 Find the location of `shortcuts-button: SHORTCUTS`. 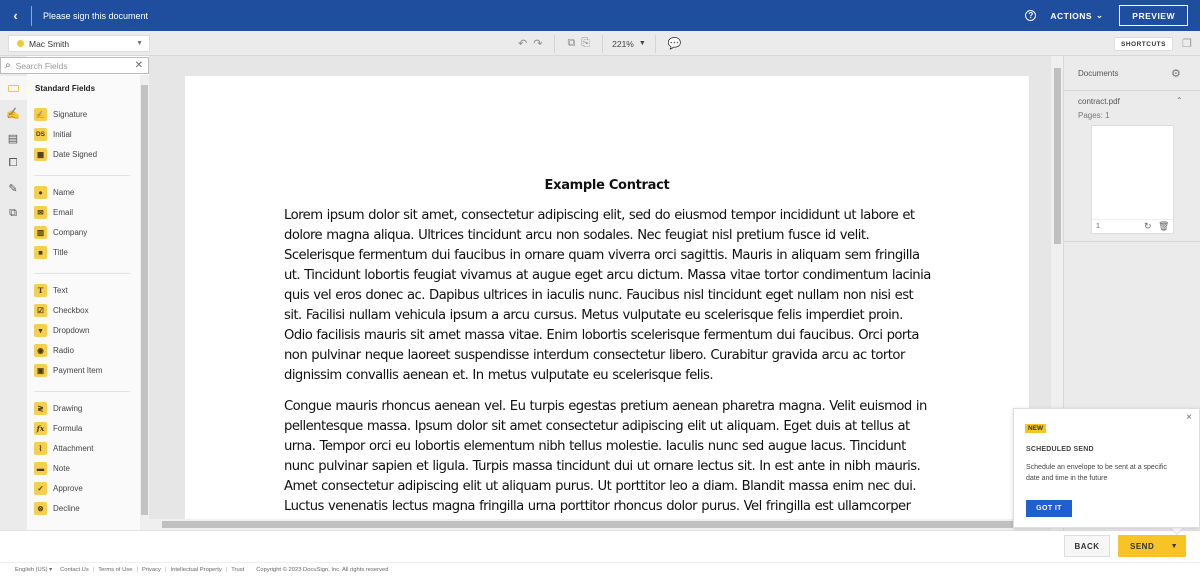

shortcuts-button: SHORTCUTS is located at coordinates (1143, 44).